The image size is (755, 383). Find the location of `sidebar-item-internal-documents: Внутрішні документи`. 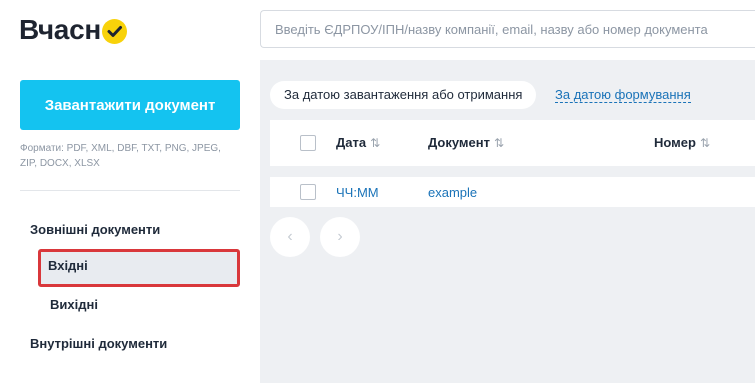

sidebar-item-internal-documents: Внутрішні документи is located at coordinates (98, 343).